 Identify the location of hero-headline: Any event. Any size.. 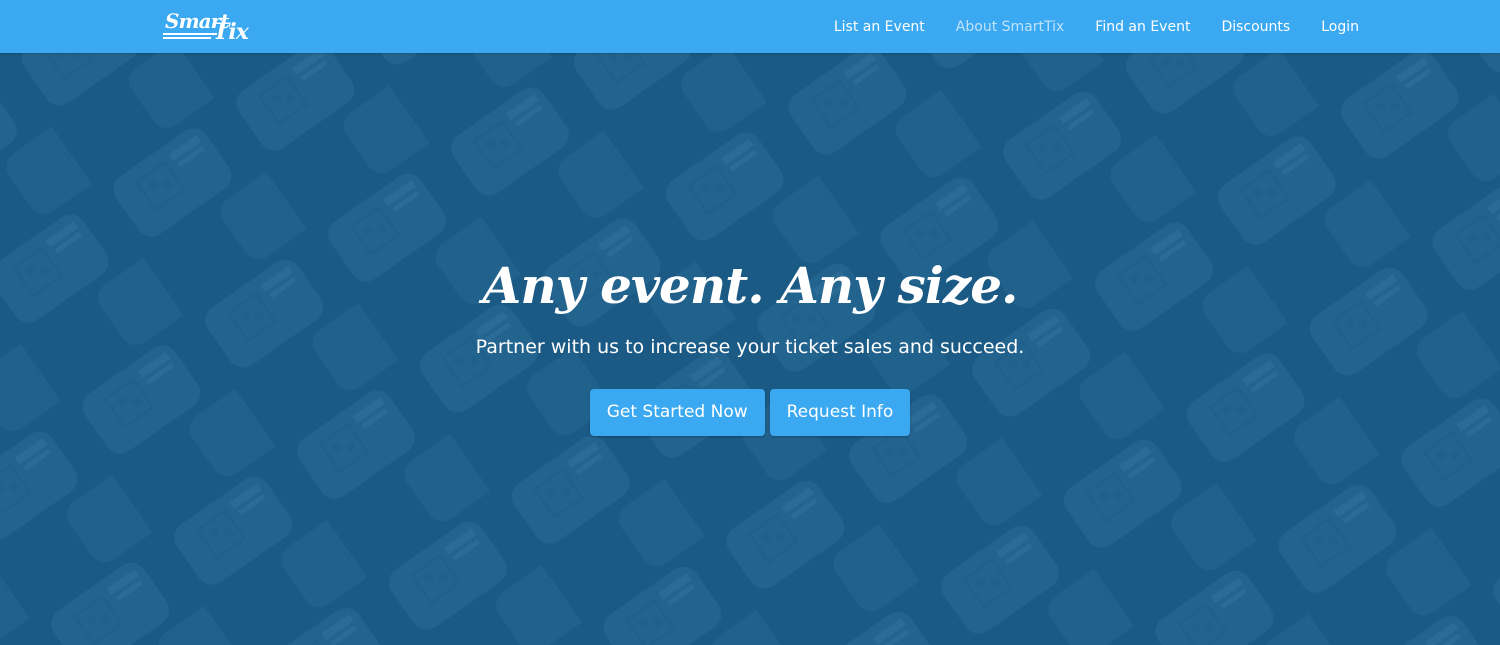
(750, 285).